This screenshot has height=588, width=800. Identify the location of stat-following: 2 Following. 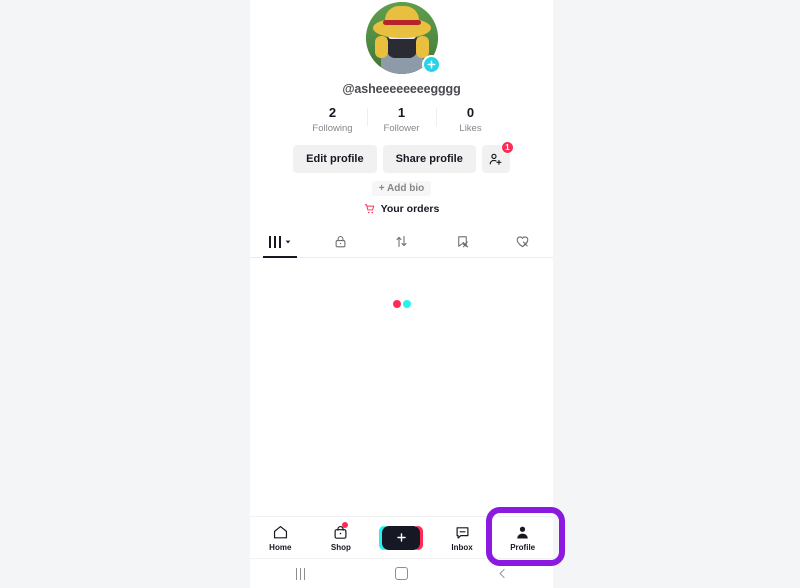
(332, 119).